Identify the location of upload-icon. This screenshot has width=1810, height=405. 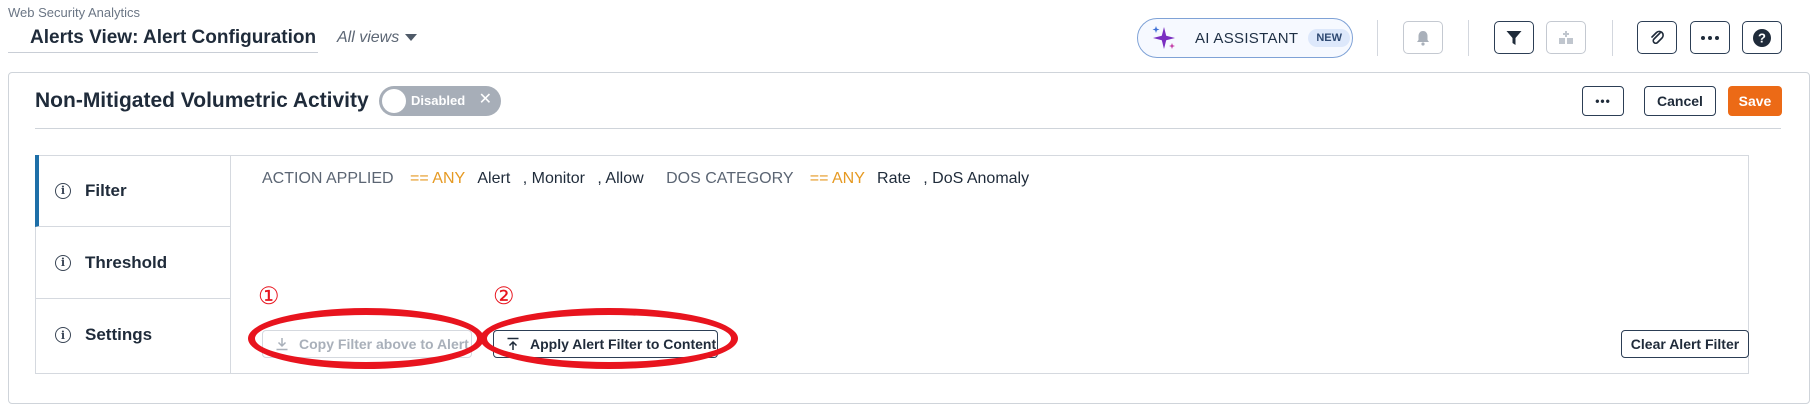
(513, 344).